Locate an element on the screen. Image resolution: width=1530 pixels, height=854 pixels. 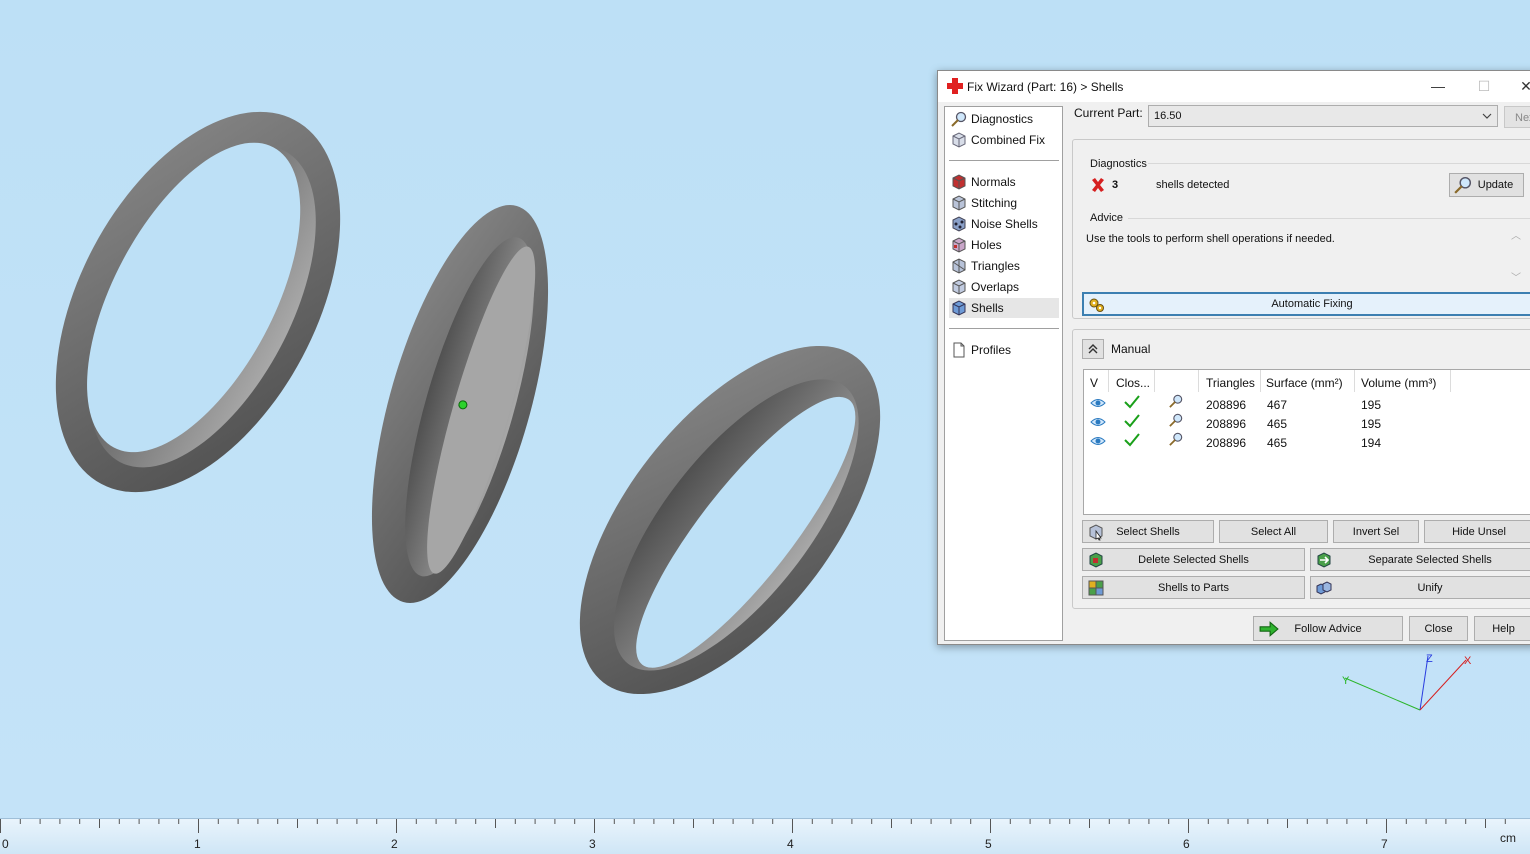
scroll-down-icon: ﹀ is located at coordinates (1516, 279).